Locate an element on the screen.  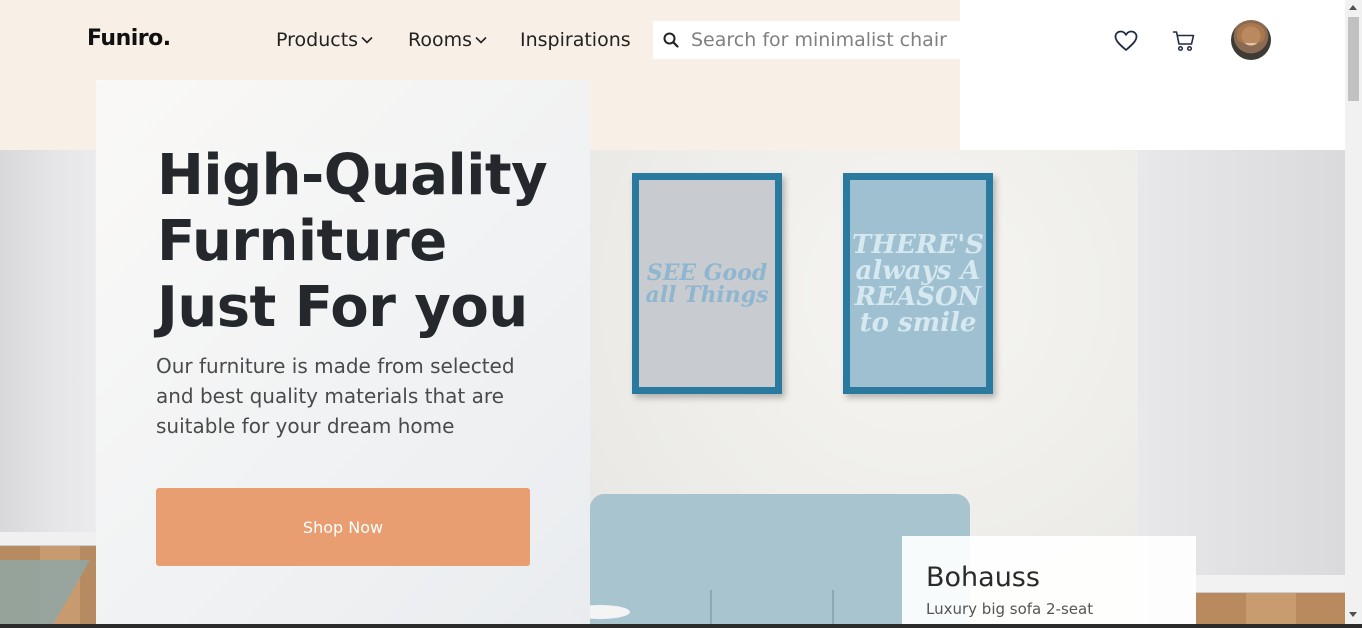
frame-left-art: SEE Good all Things is located at coordinates (707, 283).